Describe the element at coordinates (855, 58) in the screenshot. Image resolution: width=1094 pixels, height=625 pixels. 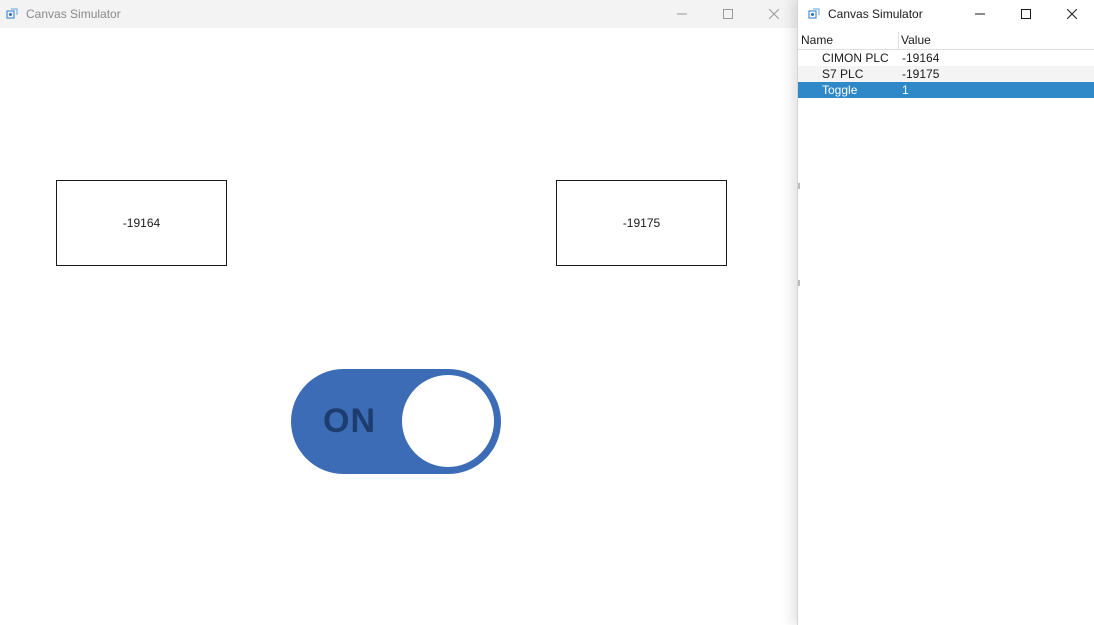
I see `row-name: CIMON PLC` at that location.